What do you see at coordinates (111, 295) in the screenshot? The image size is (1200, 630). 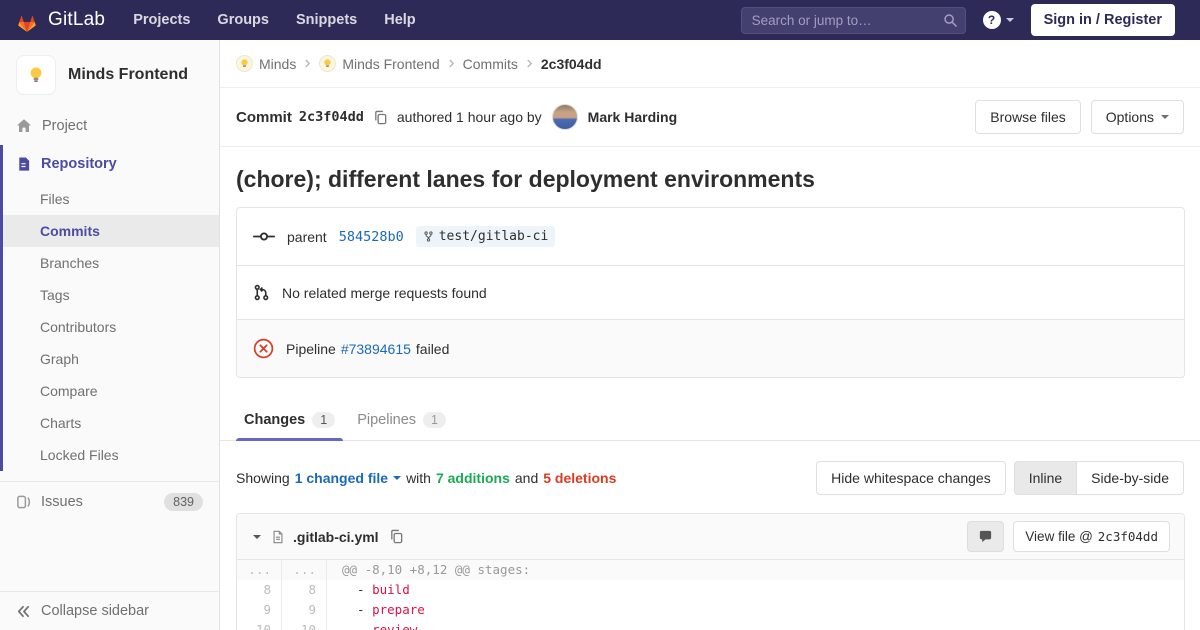 I see `sidebar-subitem-tags: Tags` at bounding box center [111, 295].